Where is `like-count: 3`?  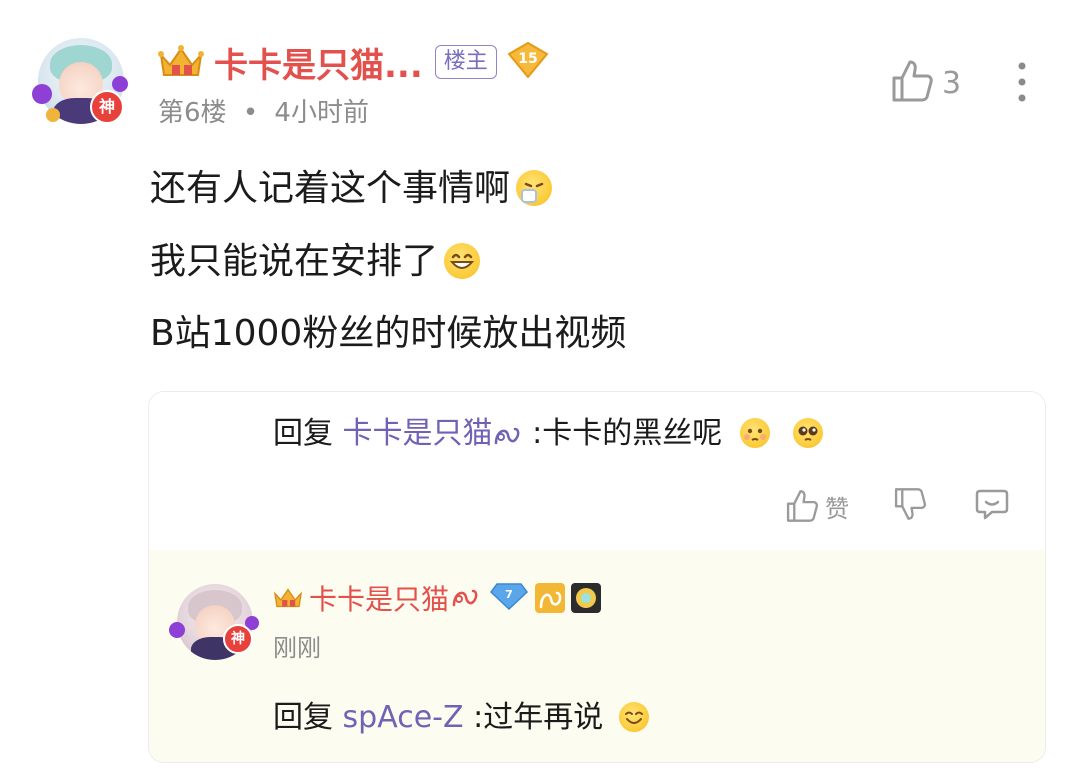
like-count: 3 is located at coordinates (952, 83).